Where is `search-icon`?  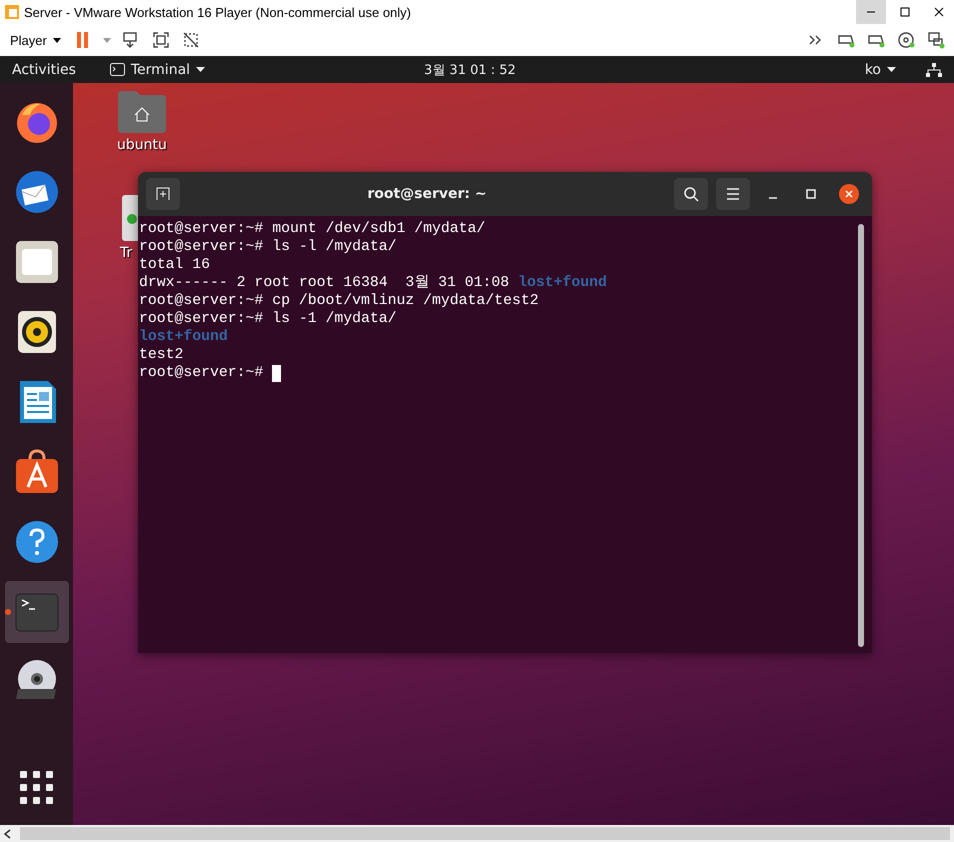 search-icon is located at coordinates (691, 194).